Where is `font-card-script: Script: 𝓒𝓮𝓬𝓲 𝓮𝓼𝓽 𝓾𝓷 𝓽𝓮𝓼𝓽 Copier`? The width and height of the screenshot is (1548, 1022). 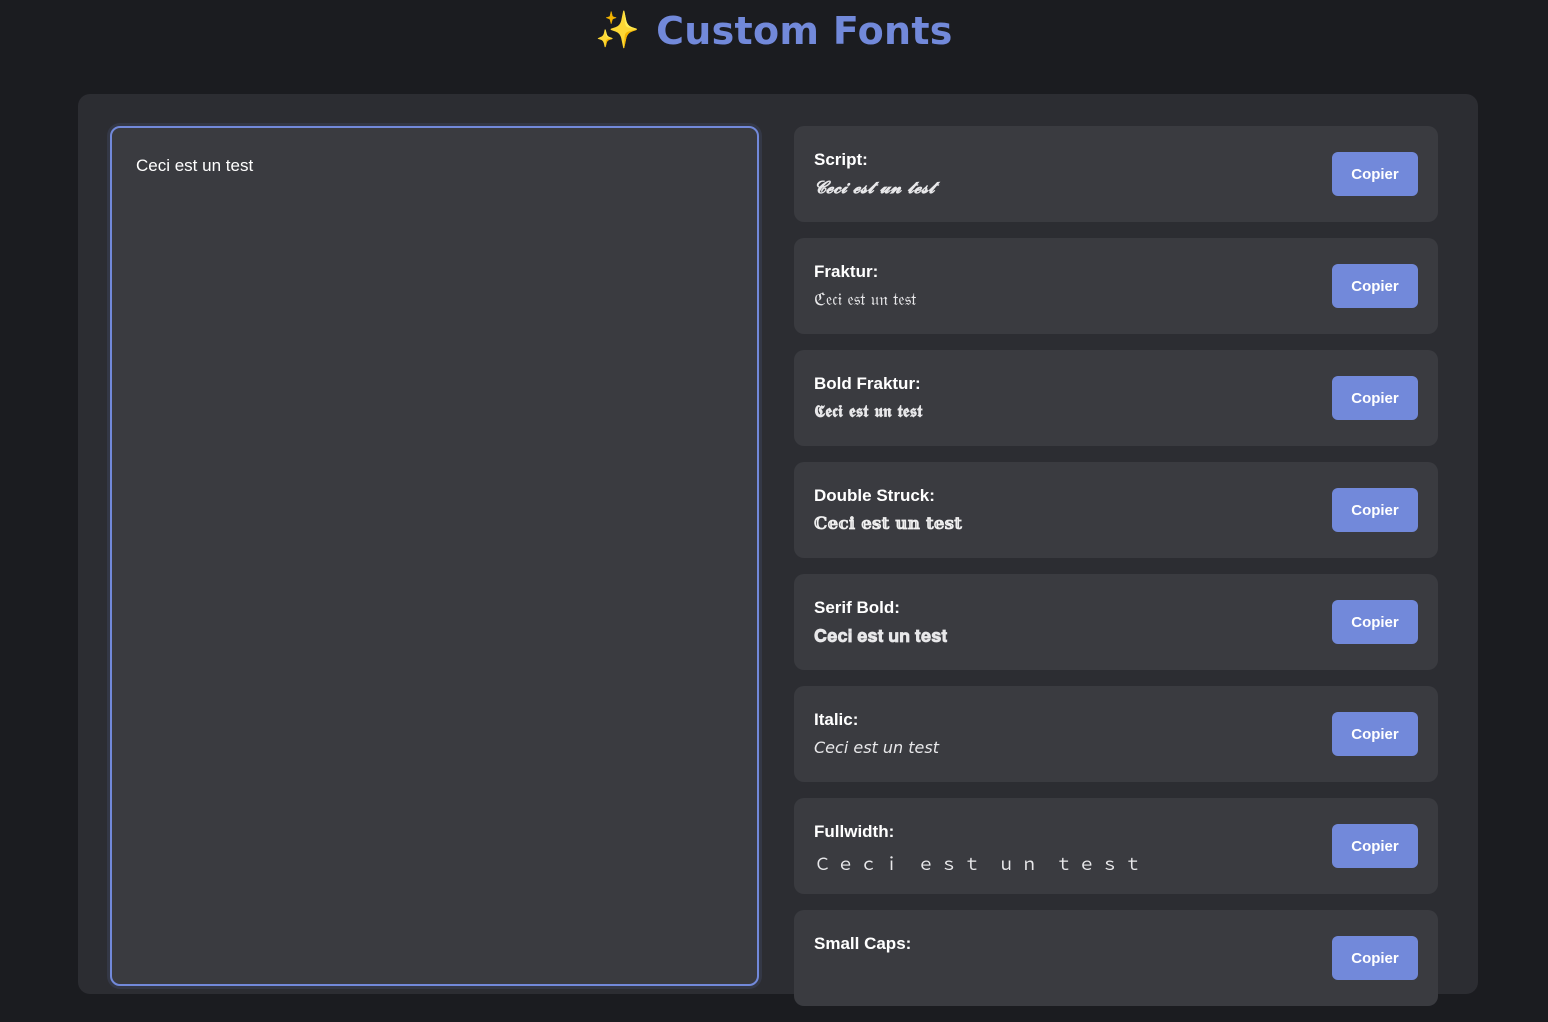 font-card-script: Script: 𝓒𝓮𝓬𝓲 𝓮𝓼𝓽 𝓾𝓷 𝓽𝓮𝓼𝓽 Copier is located at coordinates (1116, 174).